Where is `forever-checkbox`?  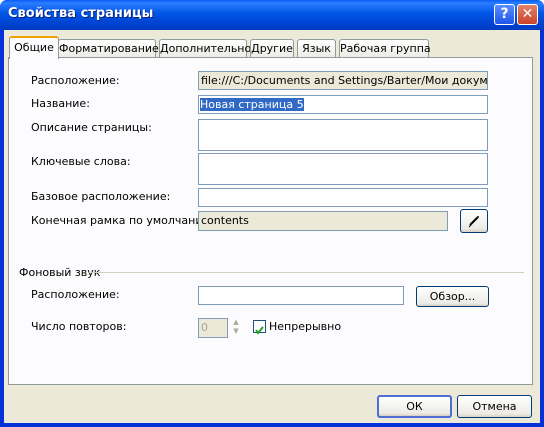 forever-checkbox is located at coordinates (259, 327).